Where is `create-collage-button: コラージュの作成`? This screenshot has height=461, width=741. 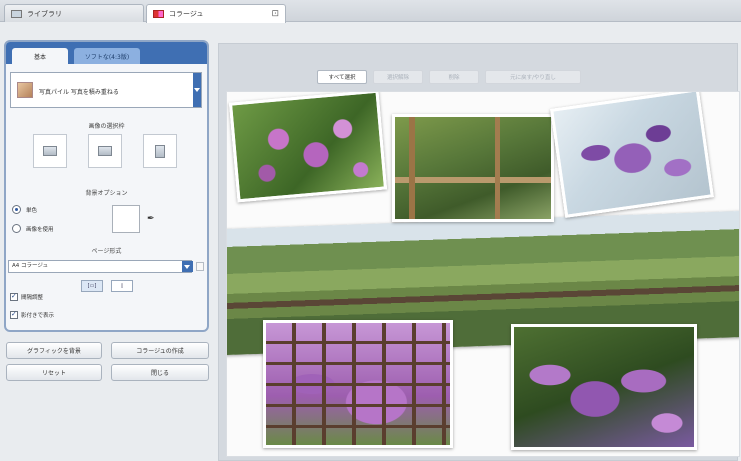 create-collage-button: コラージュの作成 is located at coordinates (160, 350).